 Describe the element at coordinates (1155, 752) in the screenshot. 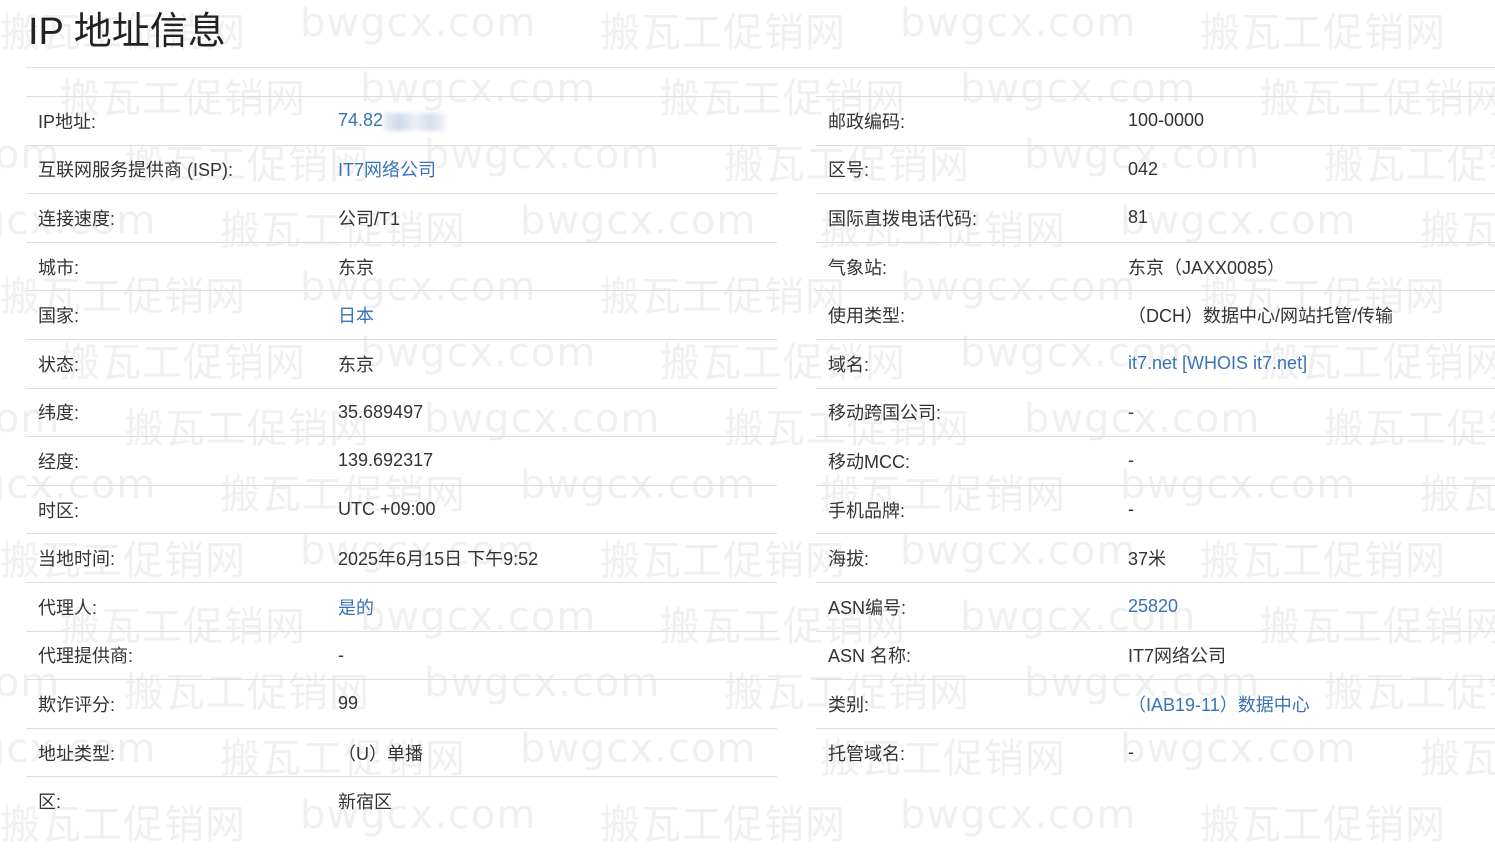

I see `info-row: 托管域名: -` at that location.